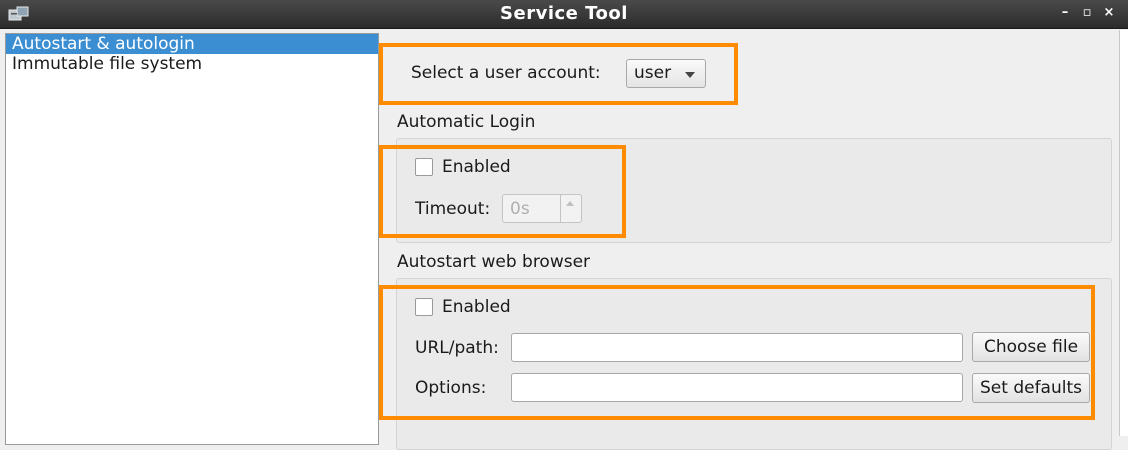 Image resolution: width=1128 pixels, height=450 pixels. What do you see at coordinates (192, 64) in the screenshot?
I see `sidebar-item-immutable-fs: Immutable file system` at bounding box center [192, 64].